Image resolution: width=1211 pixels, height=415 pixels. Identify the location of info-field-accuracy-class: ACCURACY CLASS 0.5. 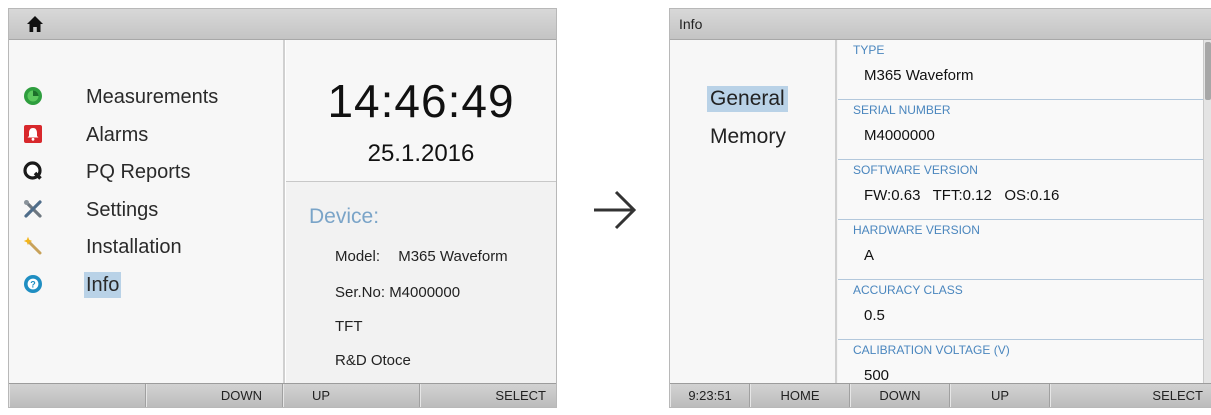
(1021, 310).